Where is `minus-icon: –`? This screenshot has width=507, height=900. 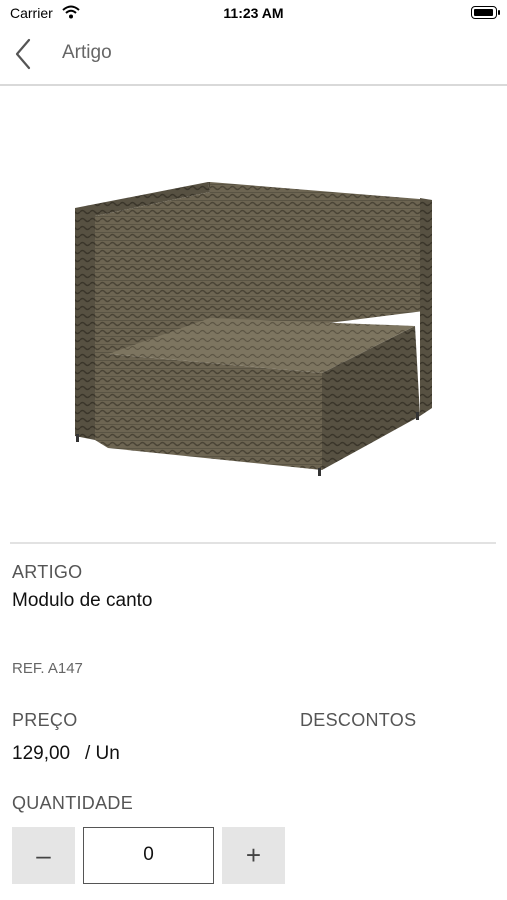 minus-icon: – is located at coordinates (43, 855).